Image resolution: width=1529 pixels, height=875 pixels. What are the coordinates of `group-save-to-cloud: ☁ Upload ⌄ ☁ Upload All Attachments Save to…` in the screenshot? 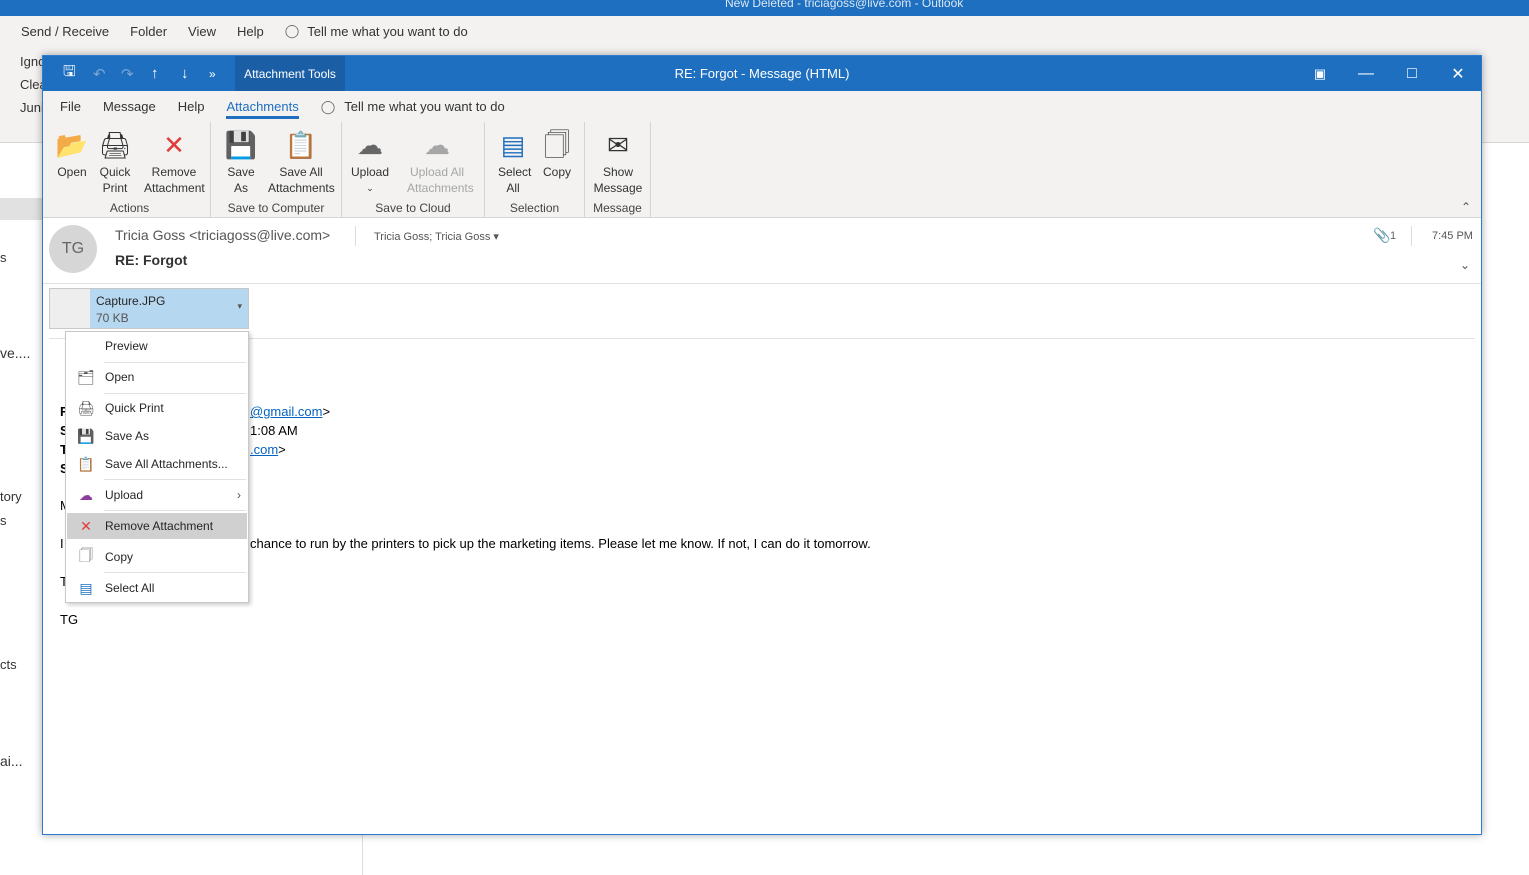 It's located at (413, 170).